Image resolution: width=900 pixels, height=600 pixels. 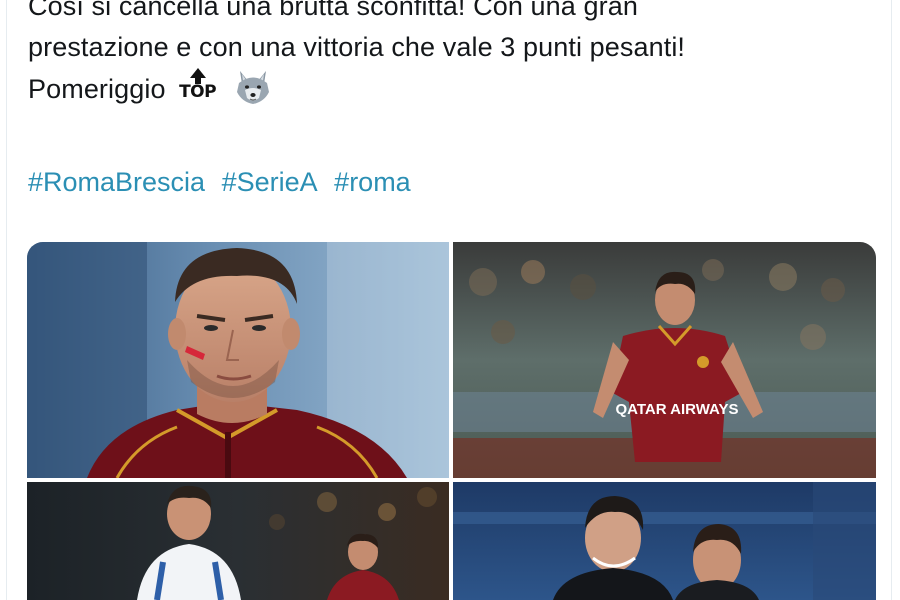 What do you see at coordinates (270, 182) in the screenshot?
I see `hashtag-seriea: #SerieA` at bounding box center [270, 182].